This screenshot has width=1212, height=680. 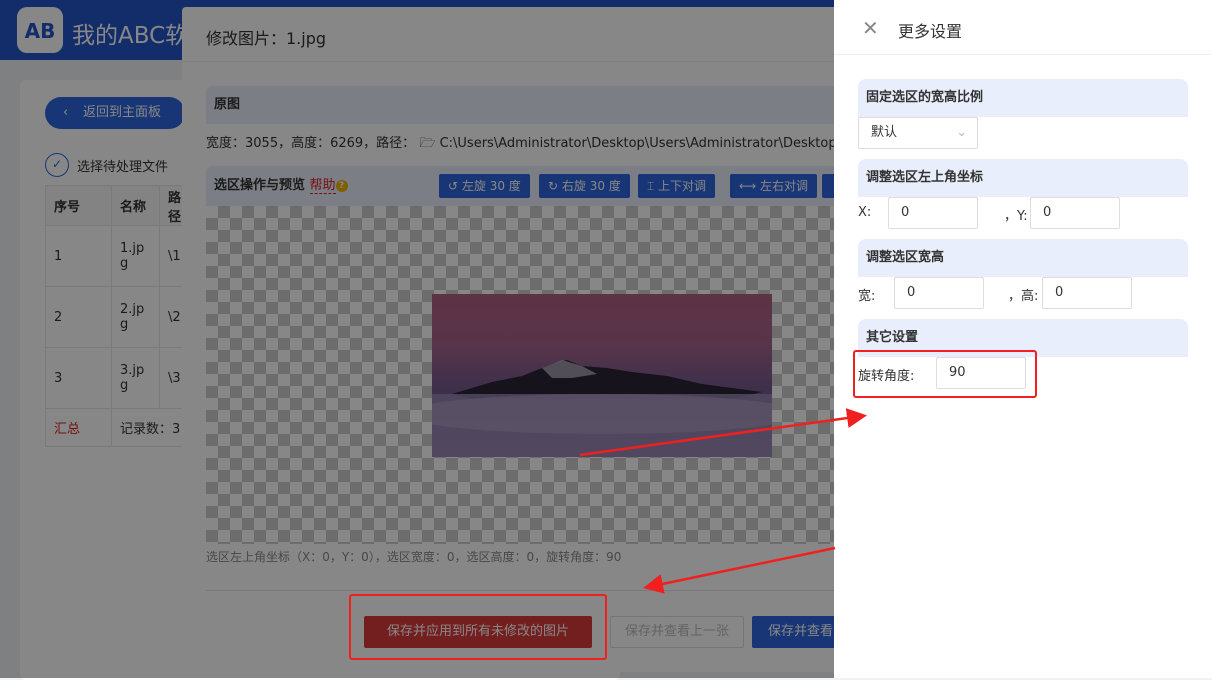 What do you see at coordinates (723, 501) in the screenshot?
I see `annotation-arrows` at bounding box center [723, 501].